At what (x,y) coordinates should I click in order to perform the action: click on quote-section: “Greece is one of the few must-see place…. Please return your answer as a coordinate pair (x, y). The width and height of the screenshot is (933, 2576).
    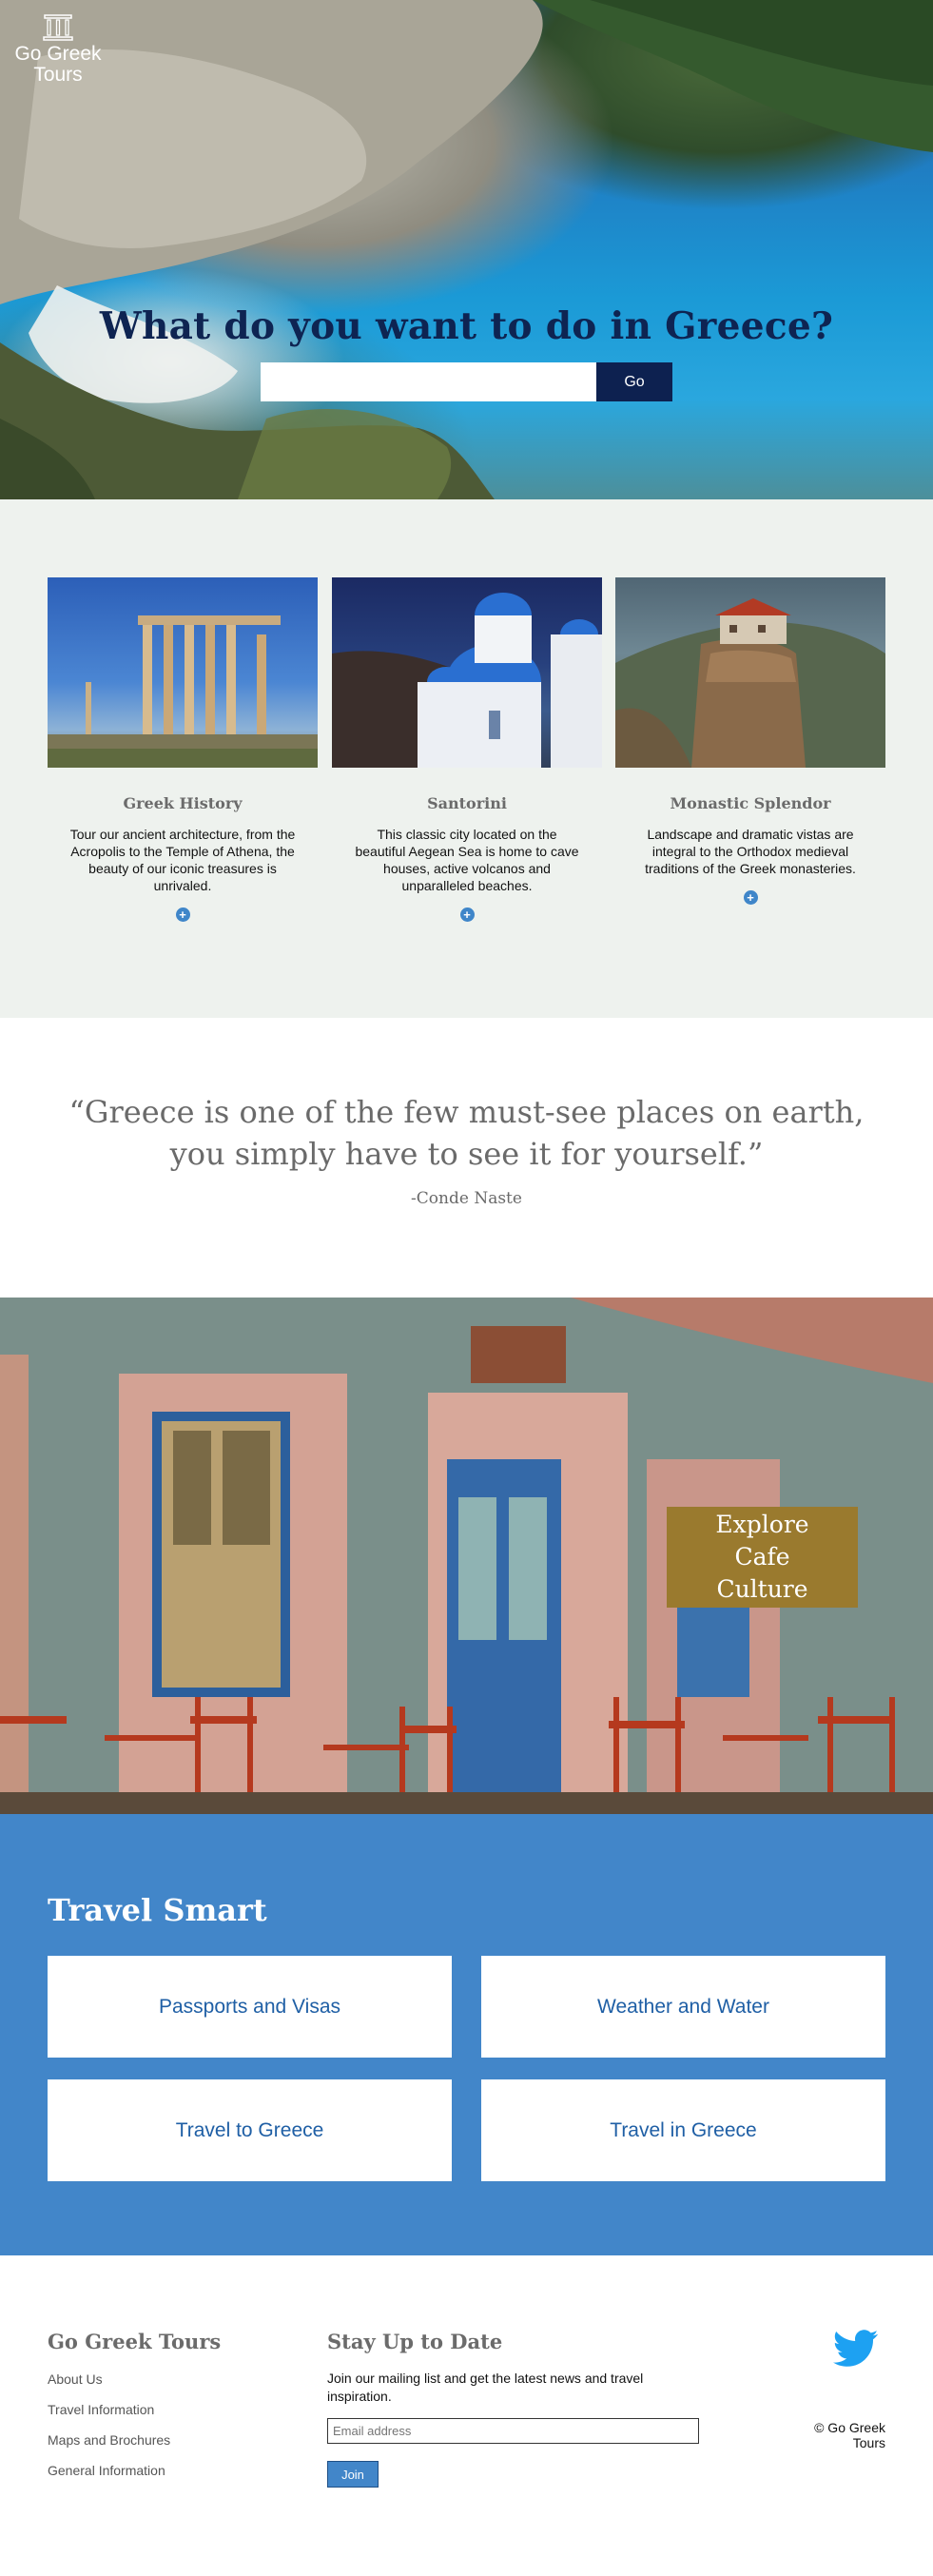
    Looking at the image, I should click on (466, 1158).